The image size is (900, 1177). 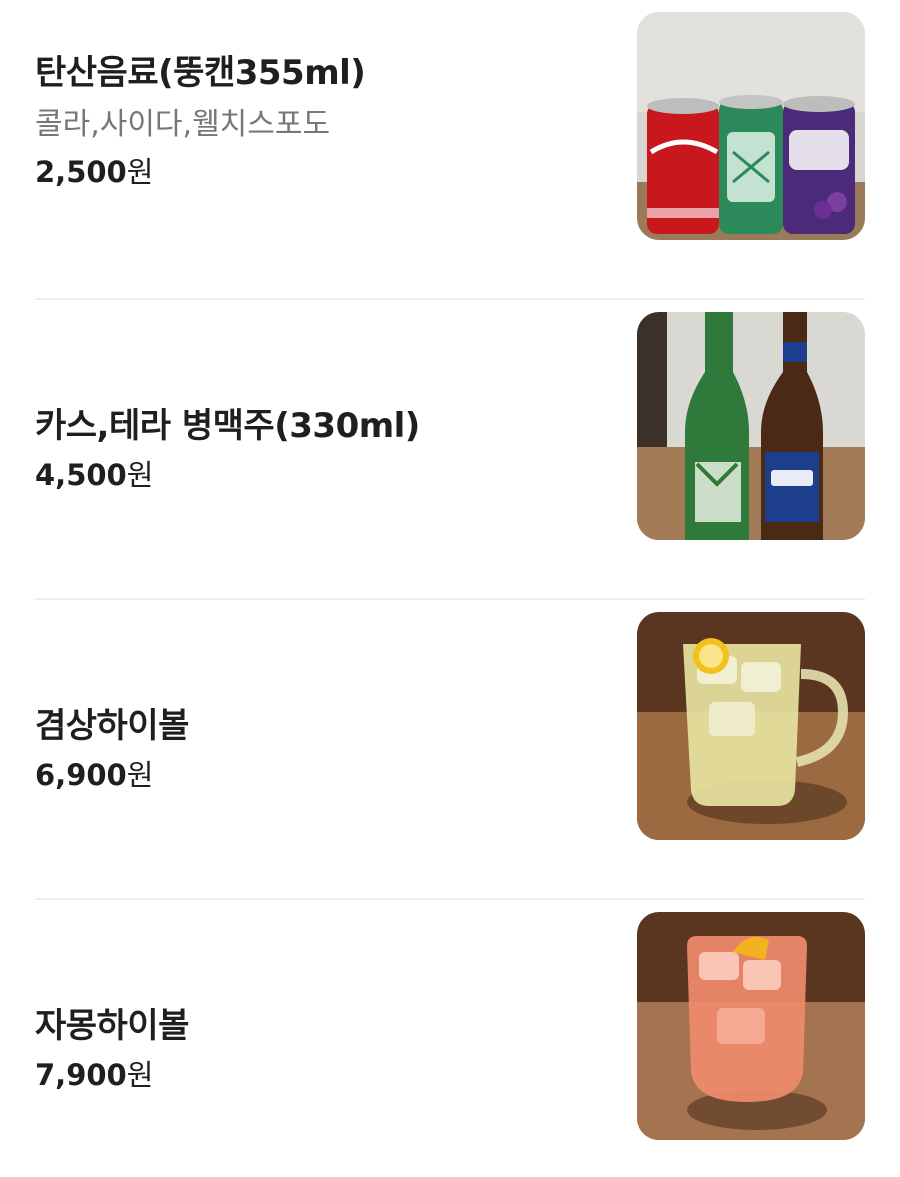 I want to click on highball-mug-image, so click(x=751, y=726).